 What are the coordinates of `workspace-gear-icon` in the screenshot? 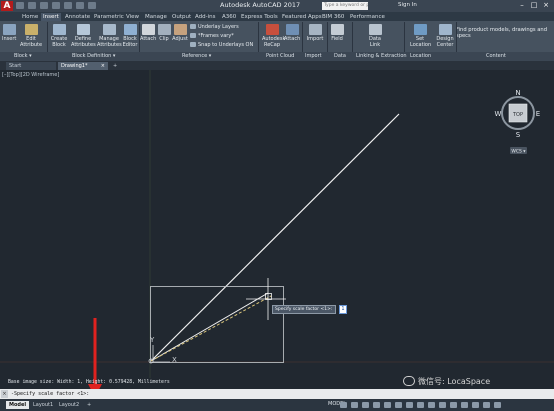 It's located at (453, 405).